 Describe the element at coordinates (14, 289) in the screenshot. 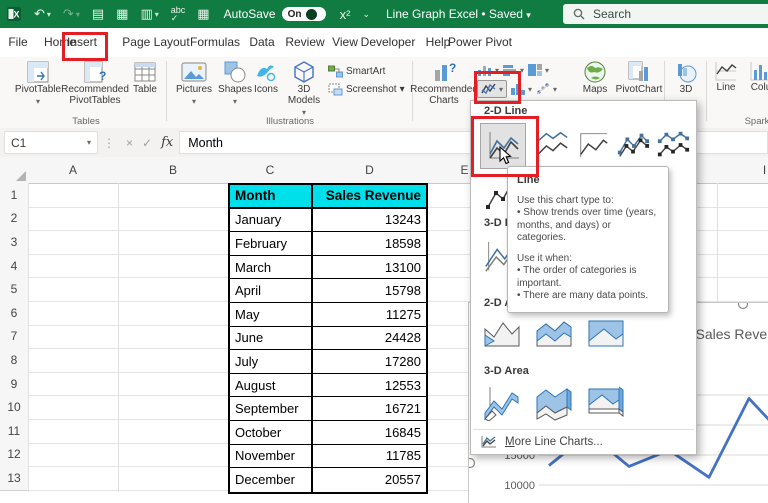

I see `row-header-5: 5` at that location.